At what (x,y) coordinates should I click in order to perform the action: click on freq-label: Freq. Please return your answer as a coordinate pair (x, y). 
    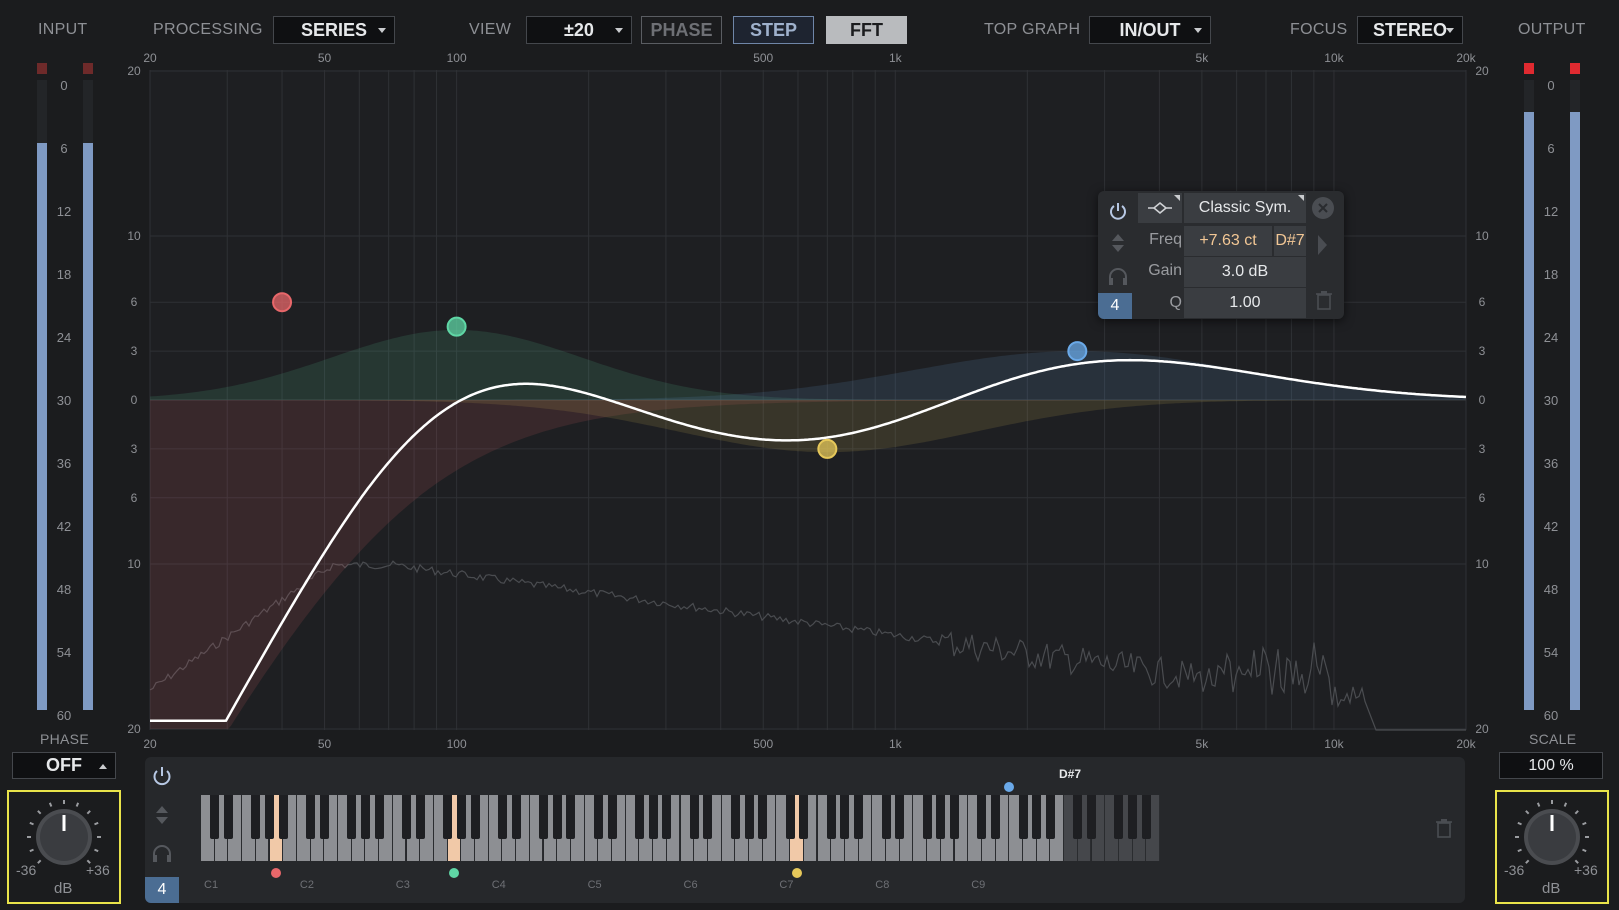
    Looking at the image, I should click on (1165, 239).